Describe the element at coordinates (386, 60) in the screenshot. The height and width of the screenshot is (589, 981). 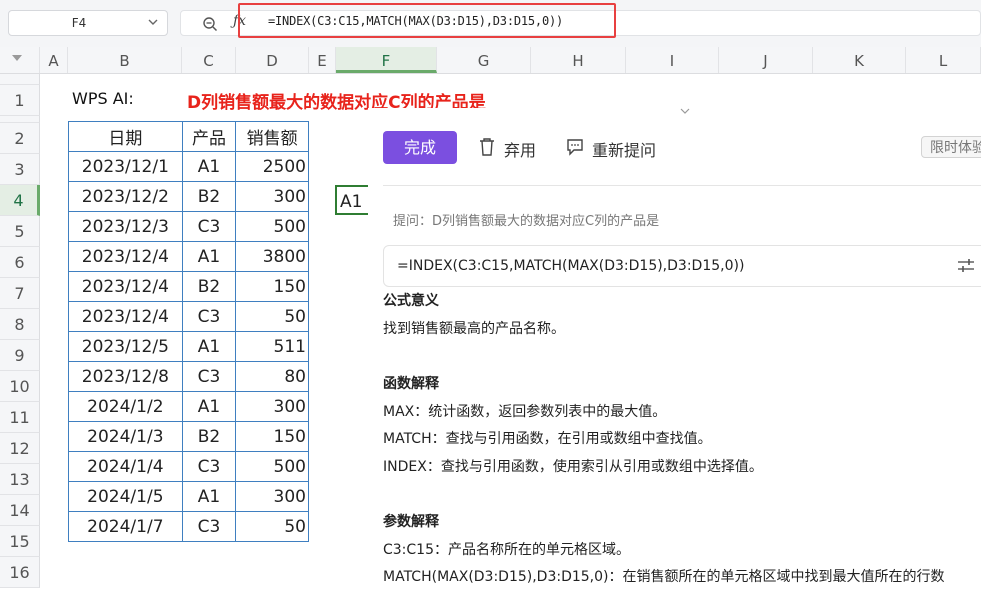
I see `column-header-f: F` at that location.